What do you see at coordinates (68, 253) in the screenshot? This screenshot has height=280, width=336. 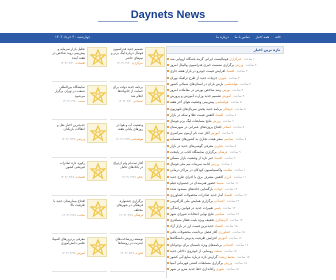 I see `news-card-meta: آموزش ۱۴۰۳/۰۳/۲۷` at bounding box center [68, 253].